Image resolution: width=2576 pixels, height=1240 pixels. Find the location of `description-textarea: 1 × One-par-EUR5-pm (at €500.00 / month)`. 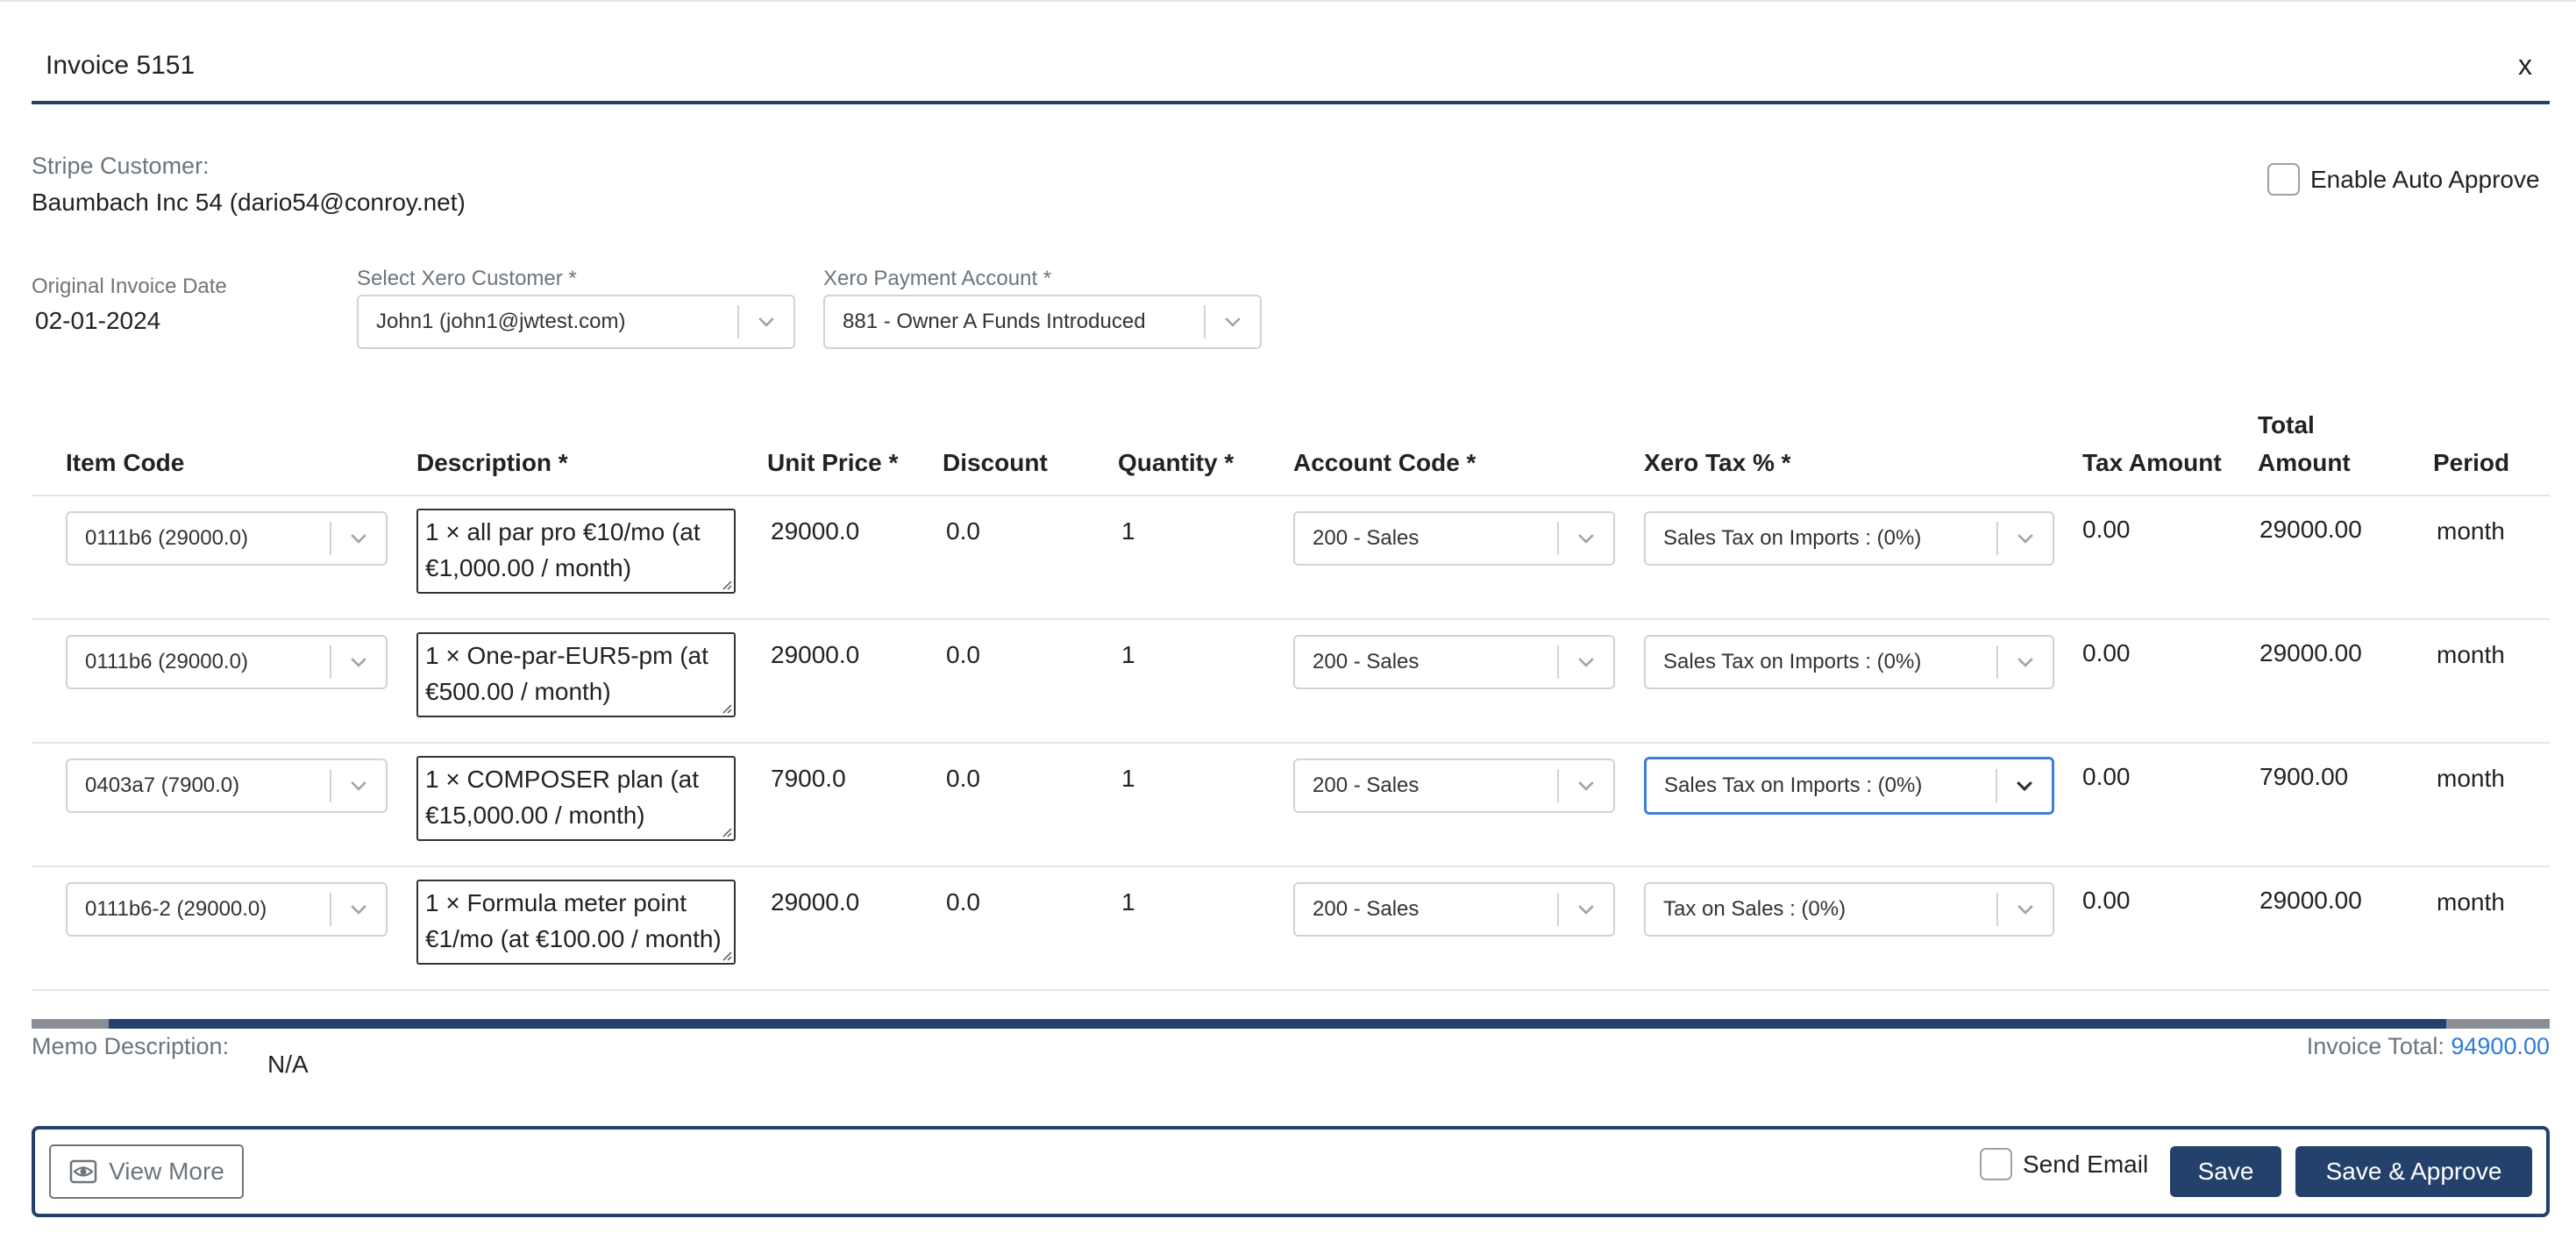

description-textarea: 1 × One-par-EUR5-pm (at €500.00 / month) is located at coordinates (576, 674).